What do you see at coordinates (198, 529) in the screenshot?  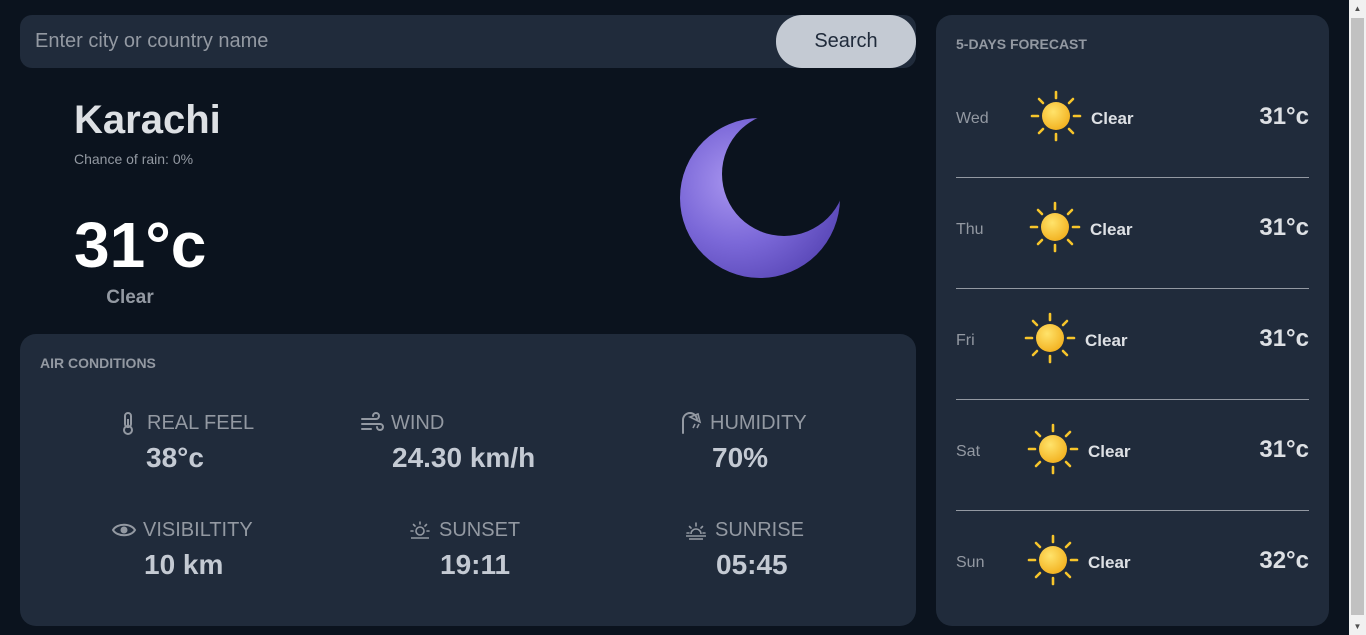 I see `metric-label: VISIBILTITY` at bounding box center [198, 529].